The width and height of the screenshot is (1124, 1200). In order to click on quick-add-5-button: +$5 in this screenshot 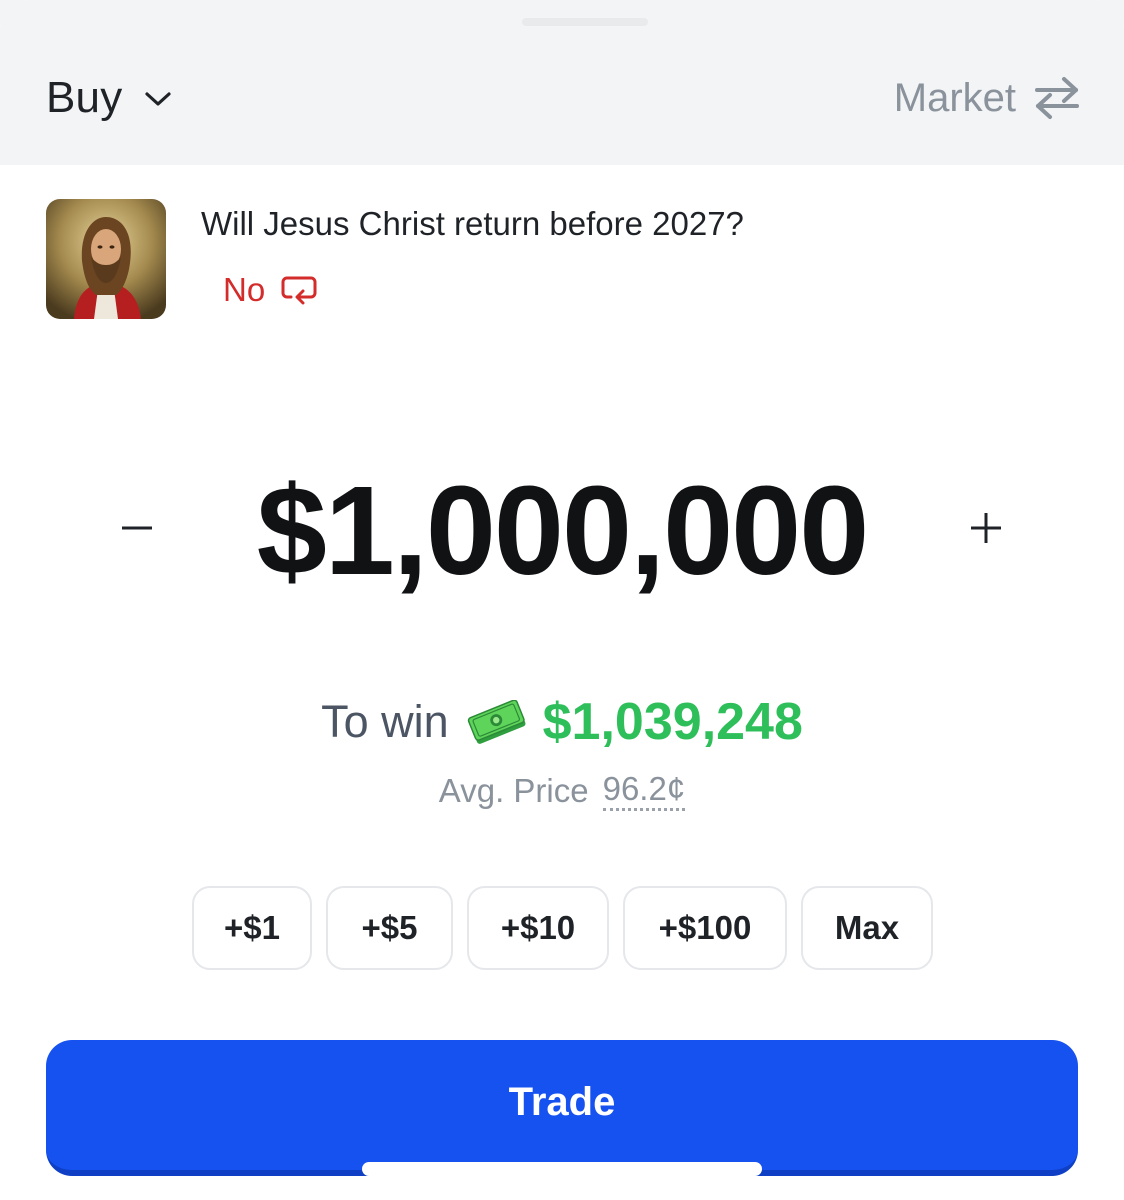, I will do `click(389, 928)`.